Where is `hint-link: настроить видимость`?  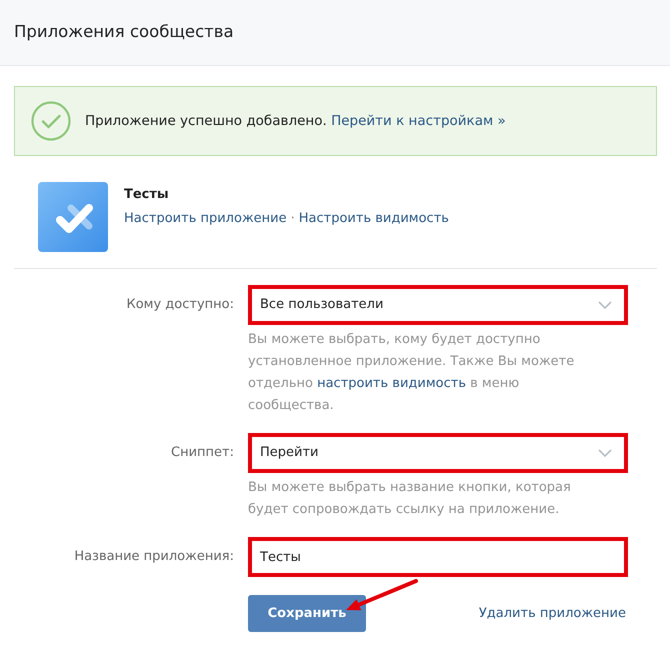 hint-link: настроить видимость is located at coordinates (391, 383).